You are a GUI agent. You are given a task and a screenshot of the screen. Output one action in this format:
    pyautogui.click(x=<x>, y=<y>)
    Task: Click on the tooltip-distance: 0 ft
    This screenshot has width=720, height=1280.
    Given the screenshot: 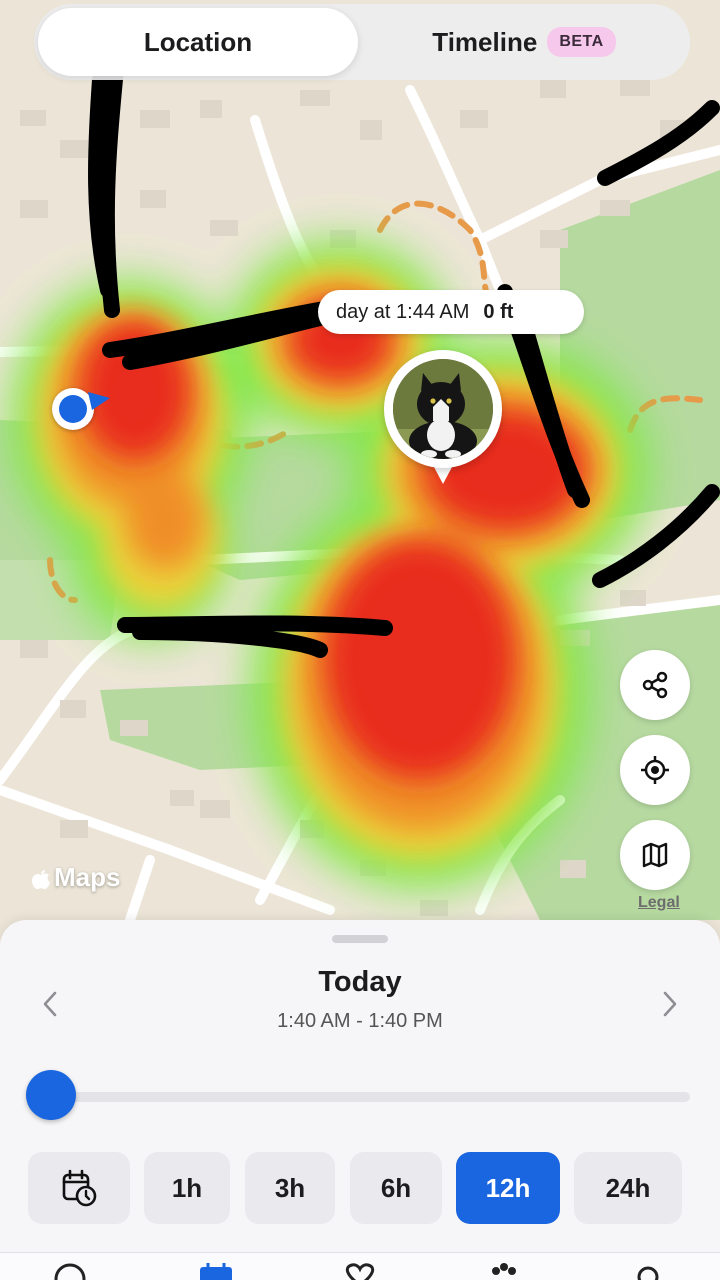 What is the action you would take?
    pyautogui.click(x=498, y=311)
    